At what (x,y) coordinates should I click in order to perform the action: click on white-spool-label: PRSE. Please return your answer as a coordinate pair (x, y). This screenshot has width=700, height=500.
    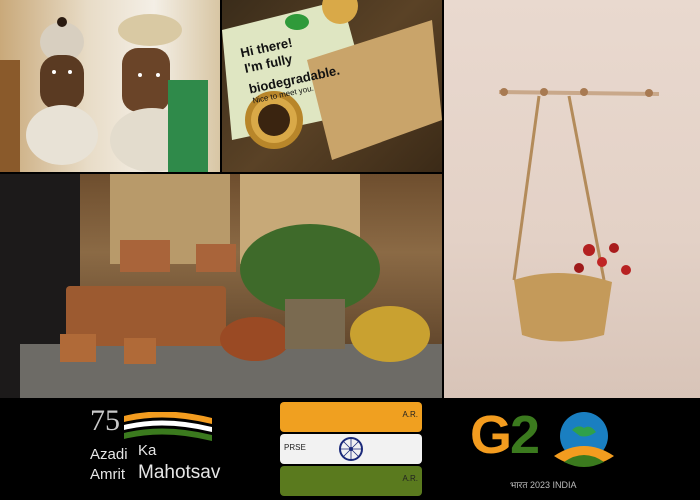
    Looking at the image, I should click on (295, 447).